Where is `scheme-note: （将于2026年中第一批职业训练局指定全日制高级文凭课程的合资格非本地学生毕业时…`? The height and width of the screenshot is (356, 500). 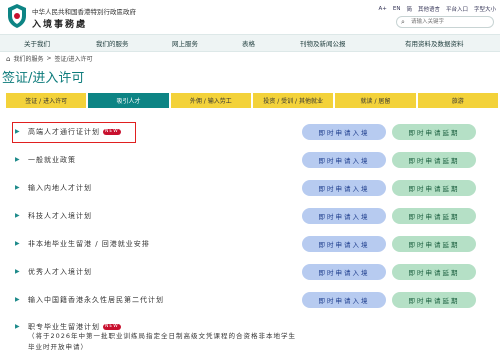 scheme-note: （将于2026年中第一批职业训练局指定全日制高级文凭课程的合资格非本地学生毕业时… is located at coordinates (162, 341).